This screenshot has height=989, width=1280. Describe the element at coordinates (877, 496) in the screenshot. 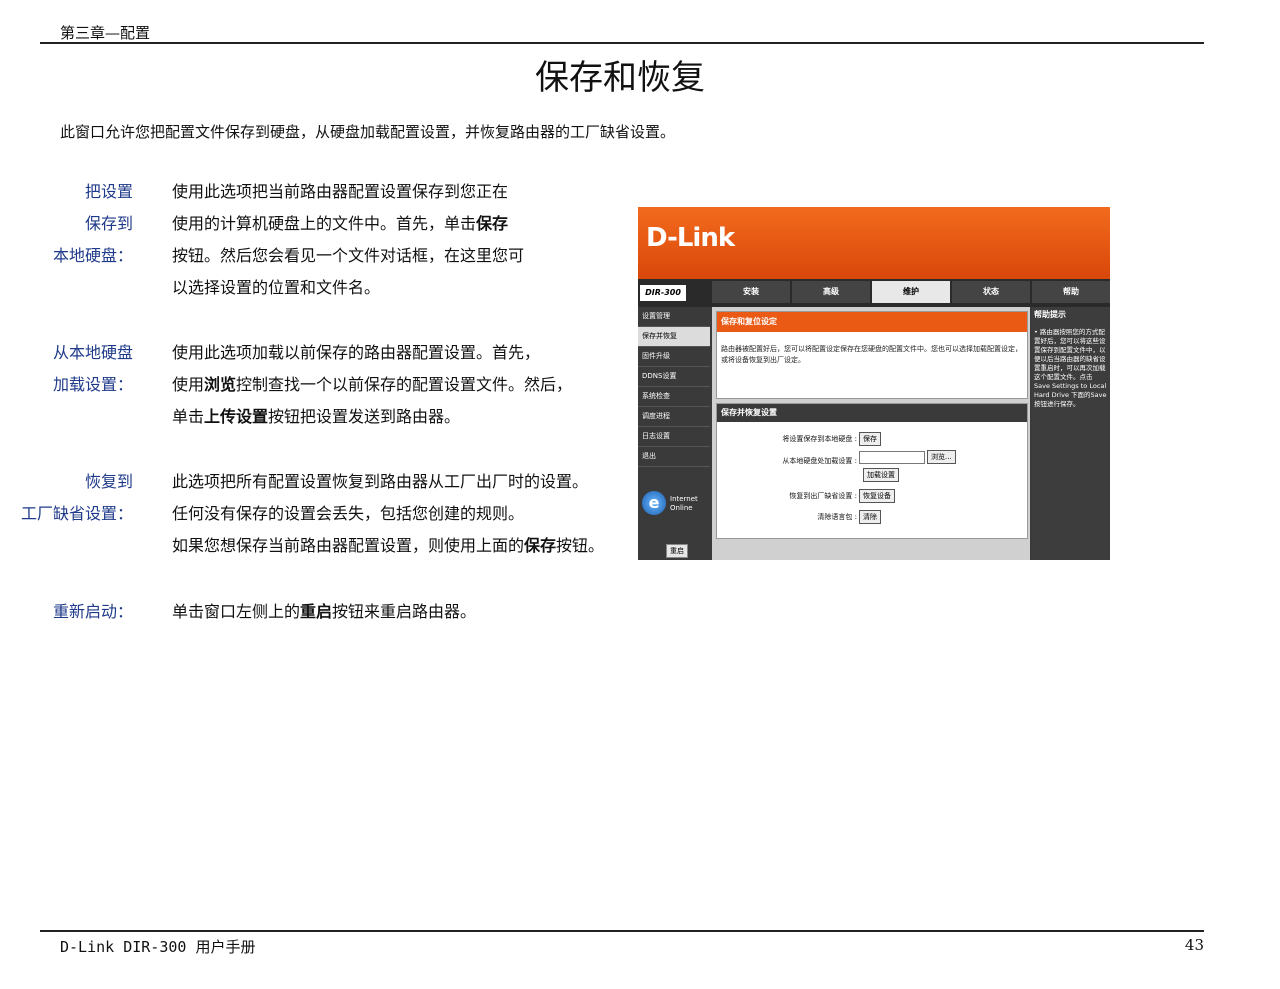

I see `restore-device-button: 恢复设备` at that location.